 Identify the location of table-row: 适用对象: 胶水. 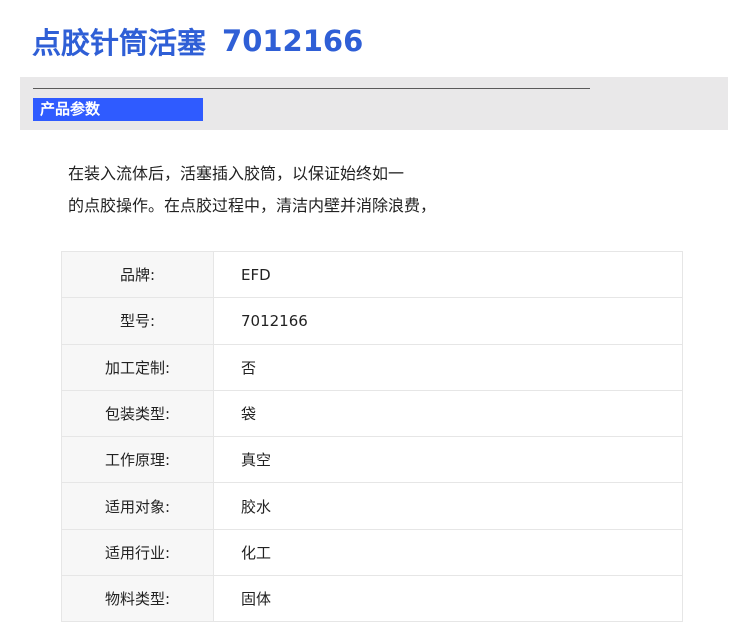
(372, 506).